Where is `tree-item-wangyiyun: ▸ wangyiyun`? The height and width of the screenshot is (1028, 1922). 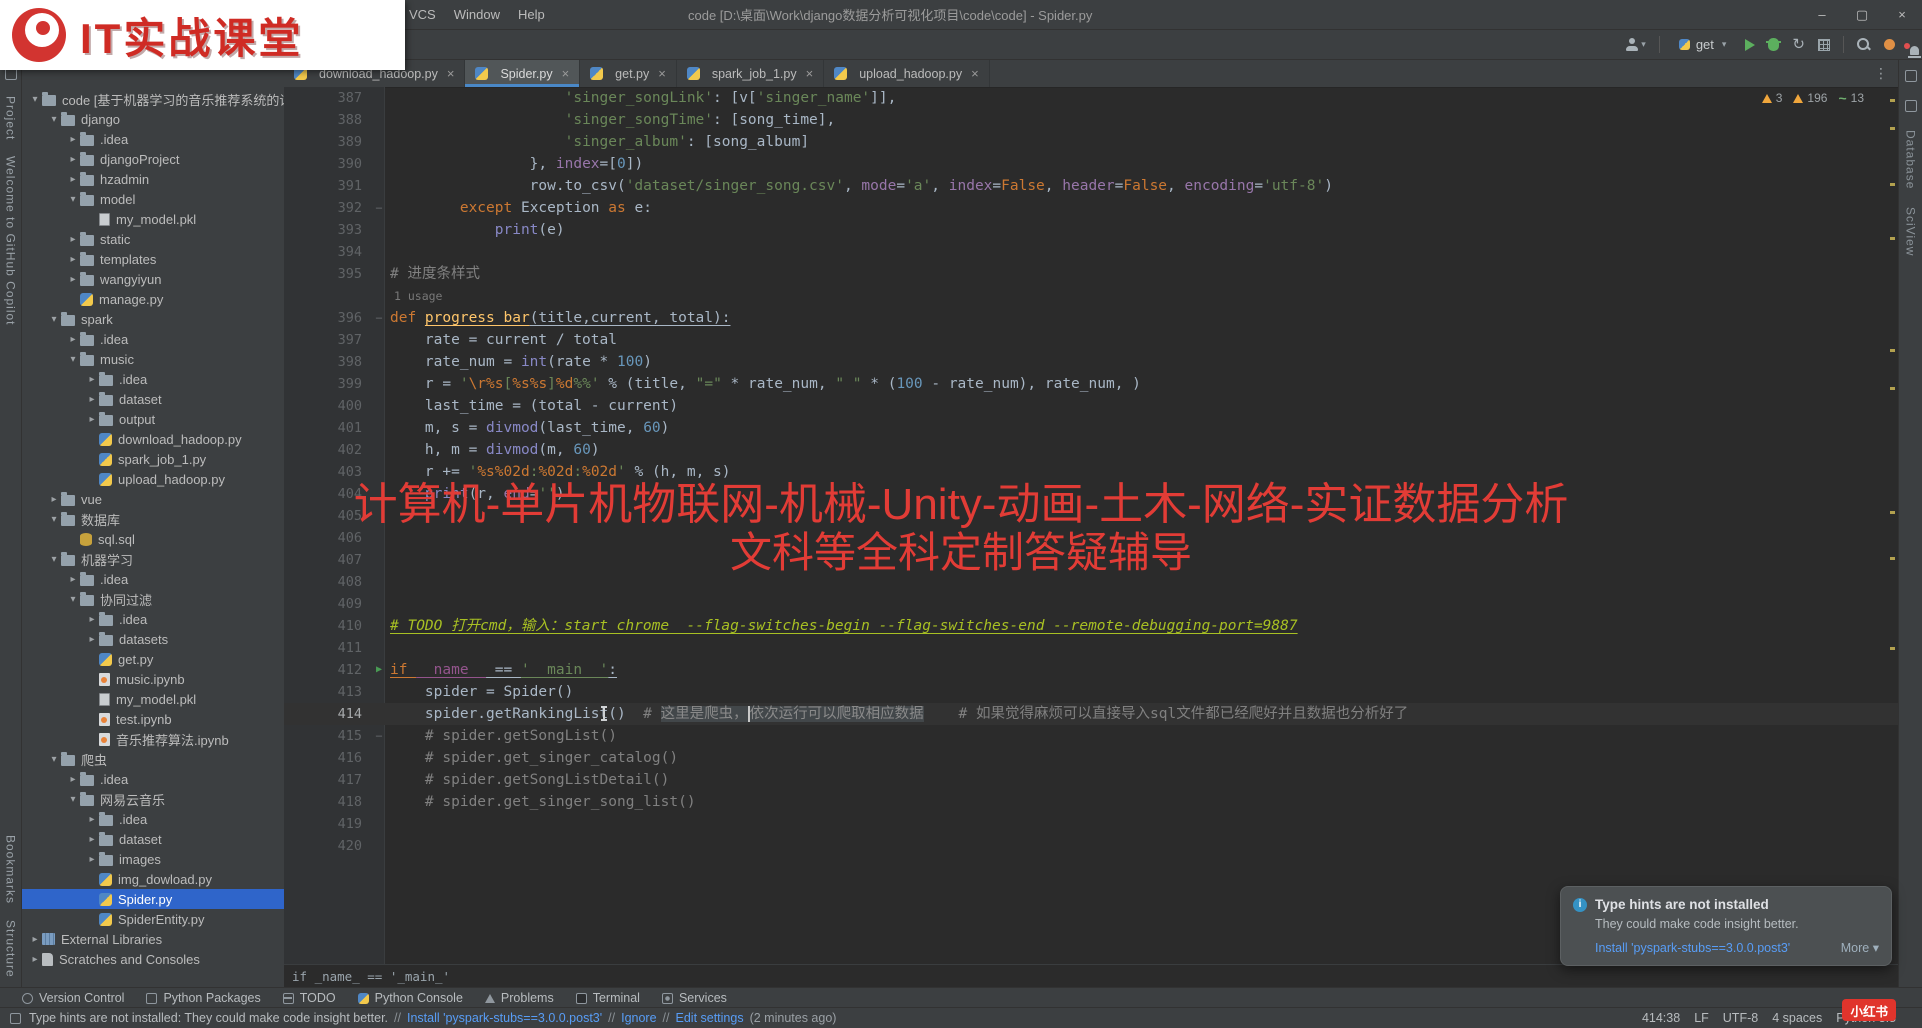 tree-item-wangyiyun: ▸ wangyiyun is located at coordinates (153, 279).